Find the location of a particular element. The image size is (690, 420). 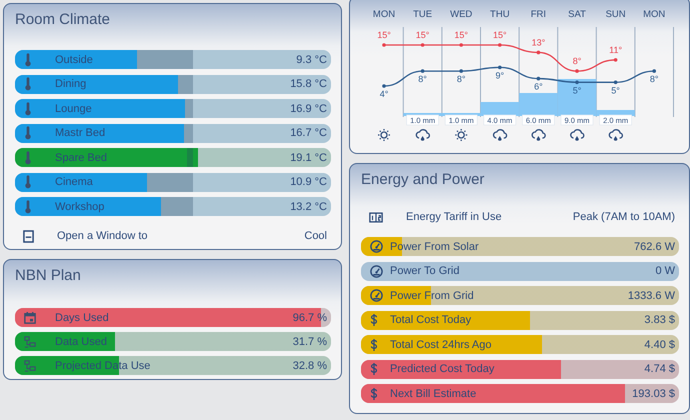

temperature-label: 11° is located at coordinates (615, 49).